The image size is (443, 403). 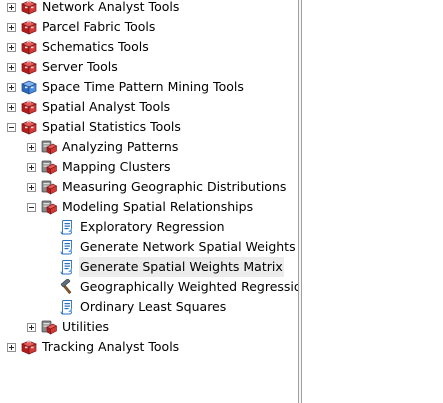 I want to click on tree-item-label: Spatial Statistics Tools, so click(x=111, y=127).